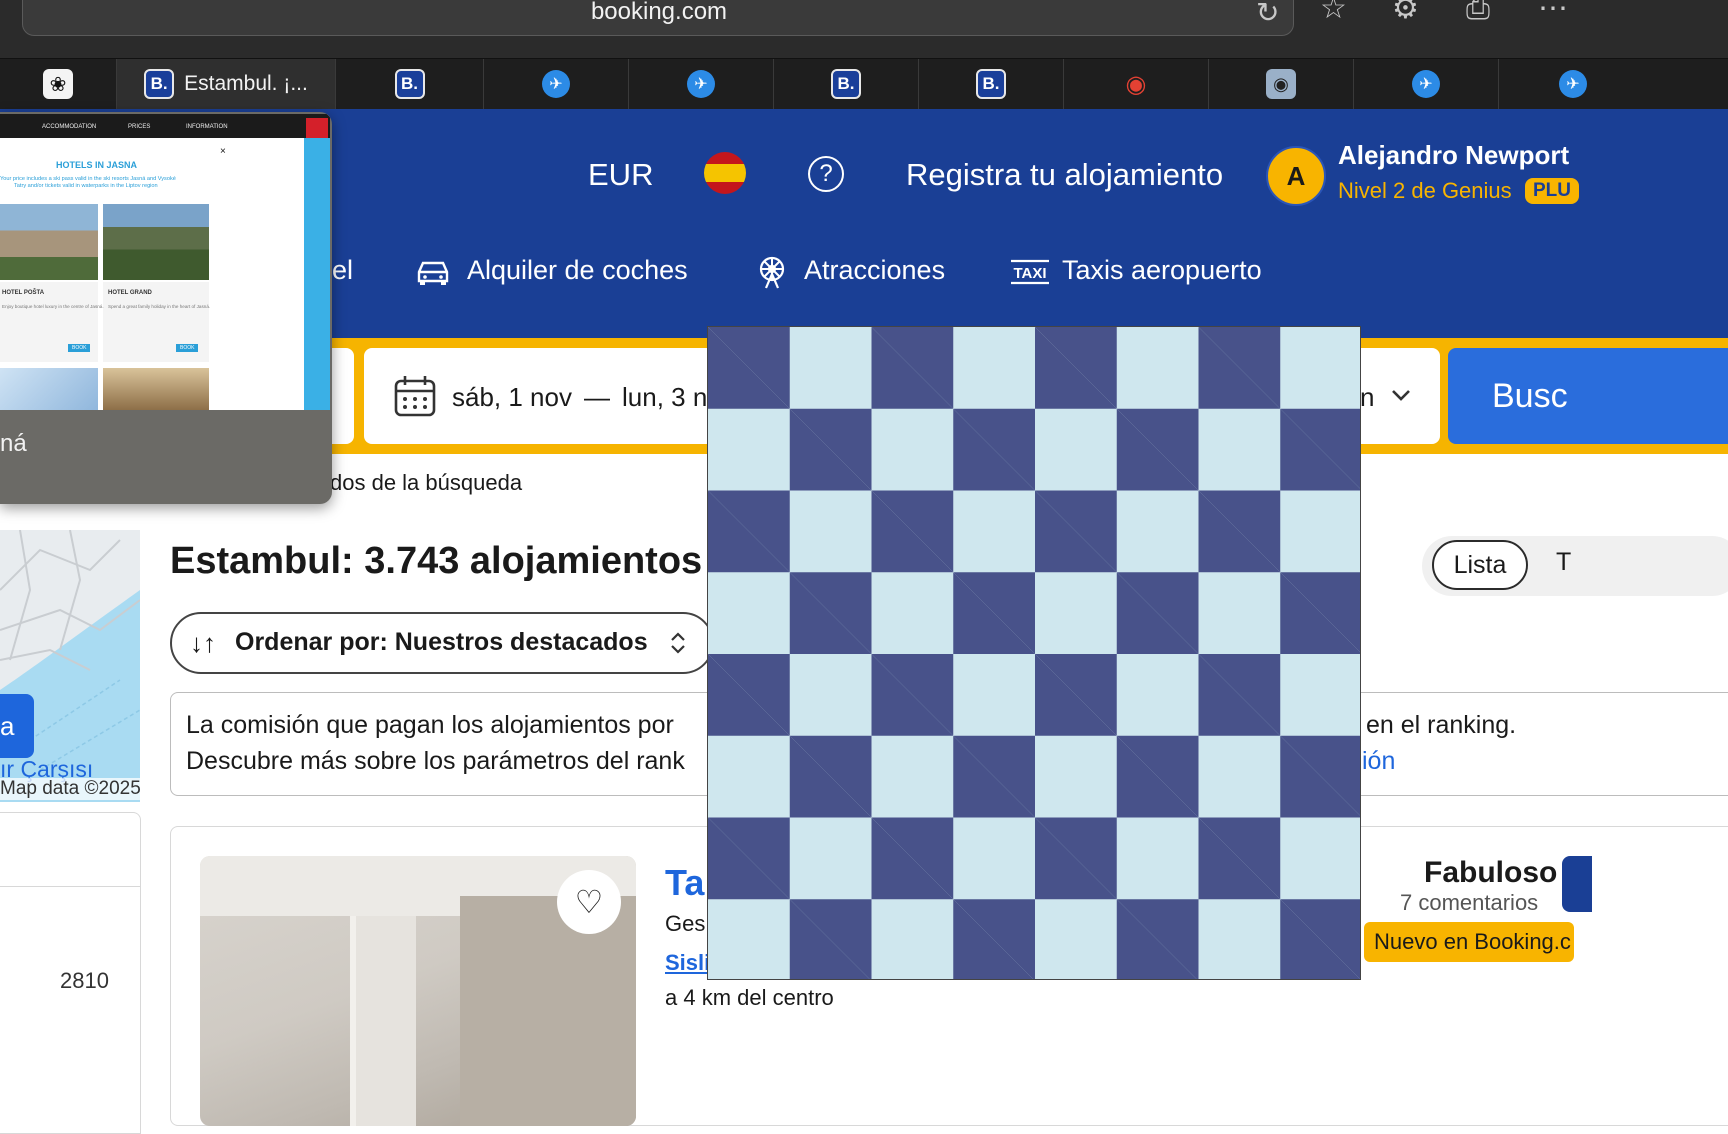 The height and width of the screenshot is (1134, 1728). What do you see at coordinates (665, 397) in the screenshot?
I see `check-out-date: lun, 3 n` at bounding box center [665, 397].